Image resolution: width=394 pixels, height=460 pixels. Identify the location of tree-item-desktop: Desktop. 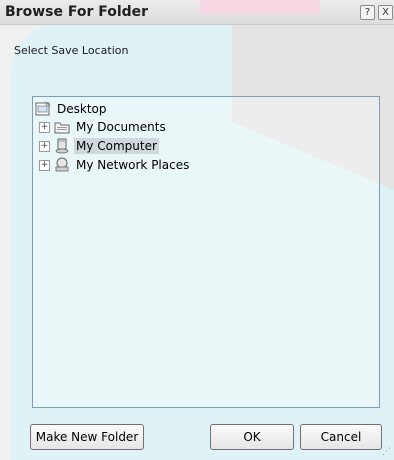
(72, 109).